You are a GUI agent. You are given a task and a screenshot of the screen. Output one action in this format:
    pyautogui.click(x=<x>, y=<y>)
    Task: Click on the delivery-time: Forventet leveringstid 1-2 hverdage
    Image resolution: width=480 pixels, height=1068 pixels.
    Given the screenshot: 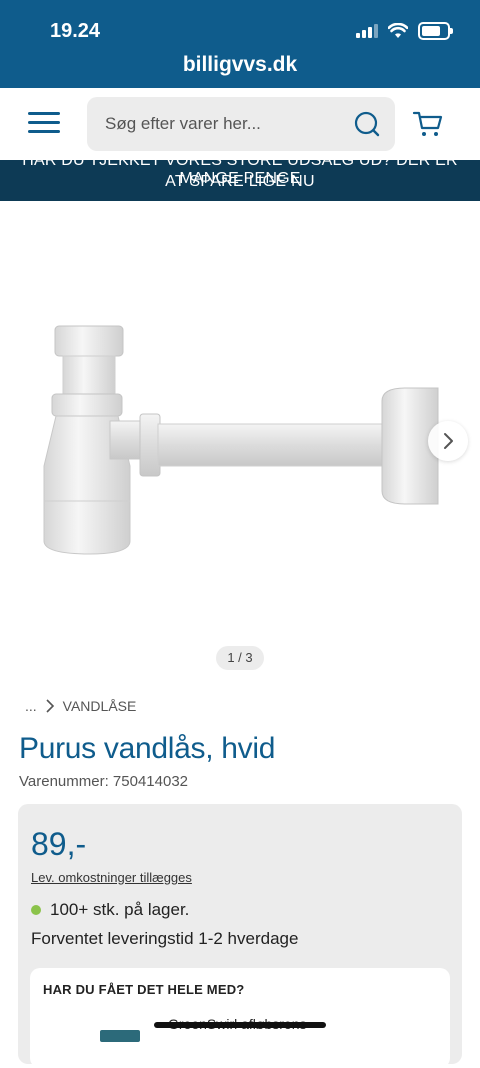 What is the action you would take?
    pyautogui.click(x=165, y=938)
    